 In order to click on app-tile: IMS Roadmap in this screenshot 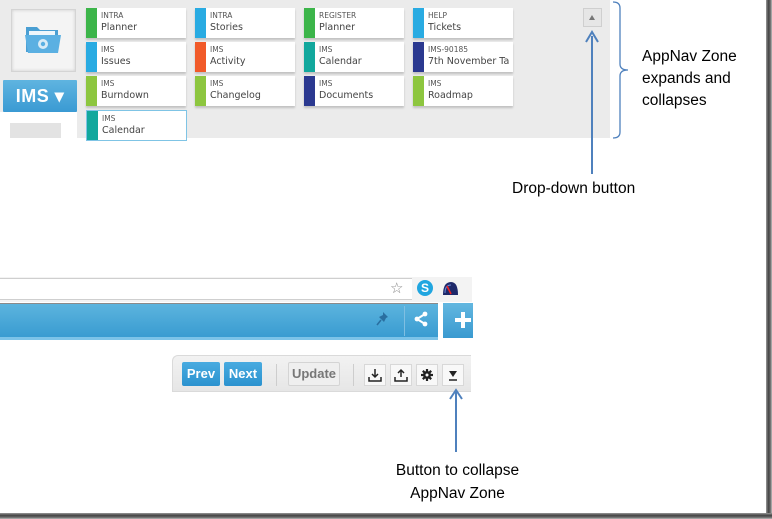, I will do `click(463, 91)`.